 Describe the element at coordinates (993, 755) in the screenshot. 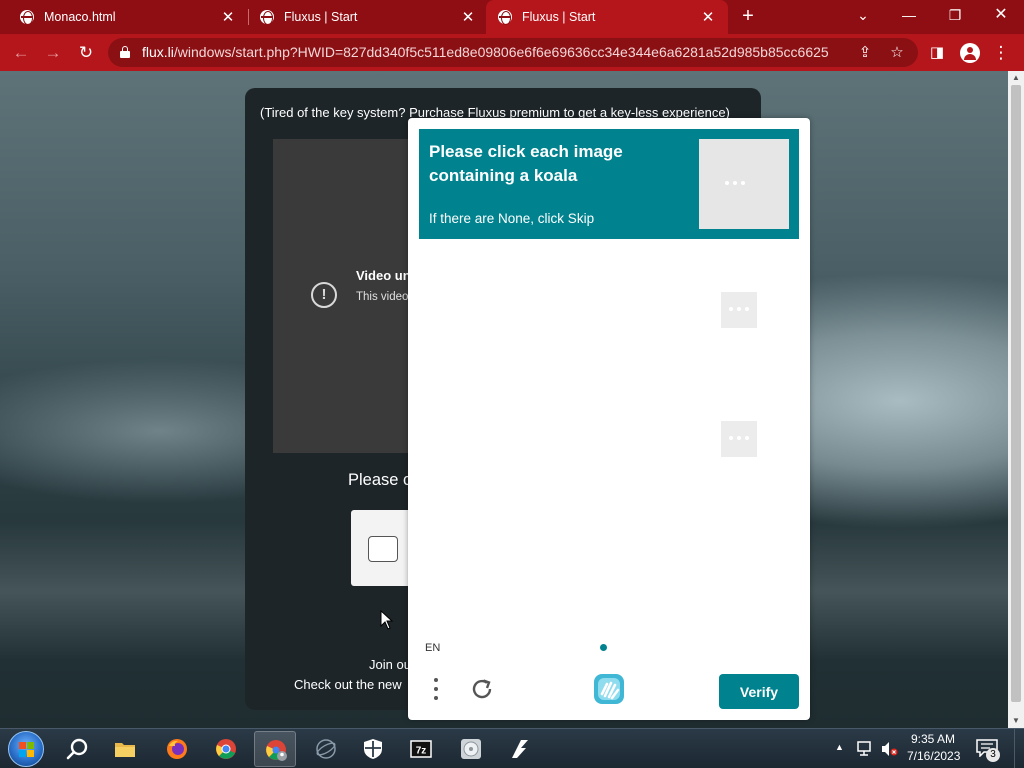

I see `notification-count-badge: 3` at that location.